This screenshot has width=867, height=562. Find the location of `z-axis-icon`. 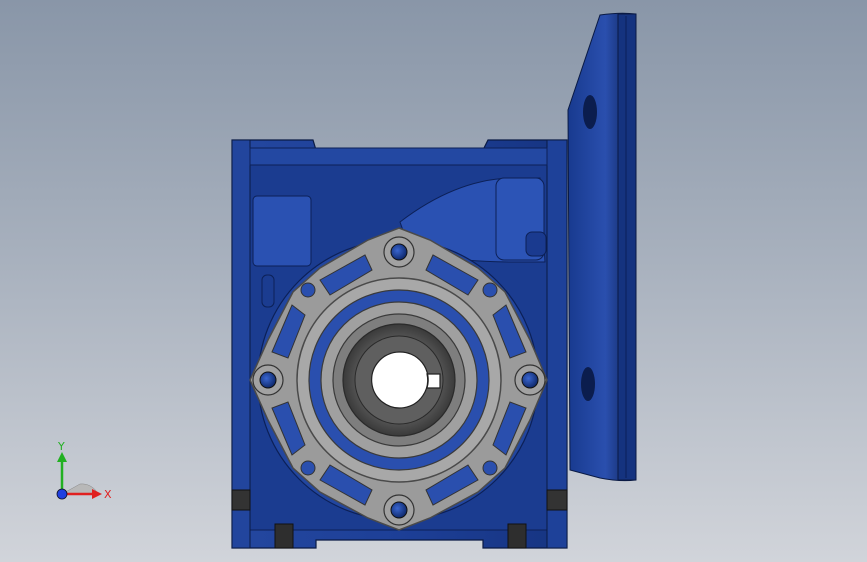

z-axis-icon is located at coordinates (62, 494).